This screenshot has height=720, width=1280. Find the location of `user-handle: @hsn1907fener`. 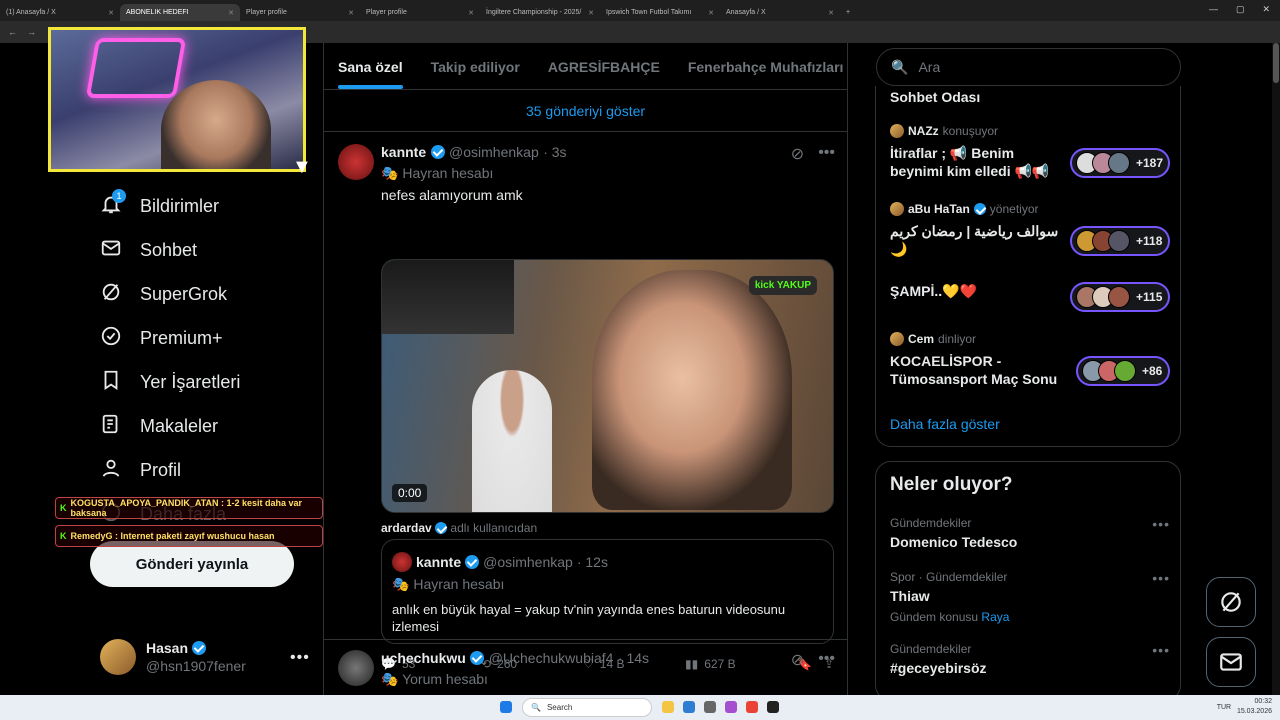

user-handle: @hsn1907fener is located at coordinates (196, 666).